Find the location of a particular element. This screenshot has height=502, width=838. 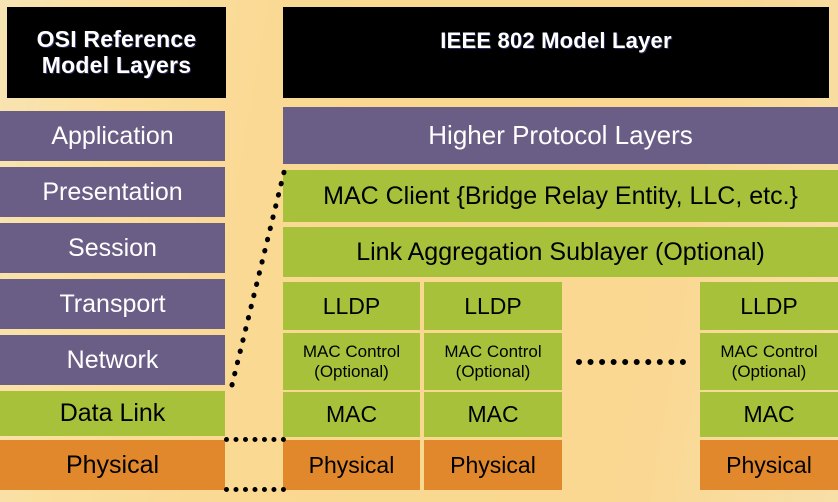

ieee-col3-lldp: LLDP is located at coordinates (769, 306).